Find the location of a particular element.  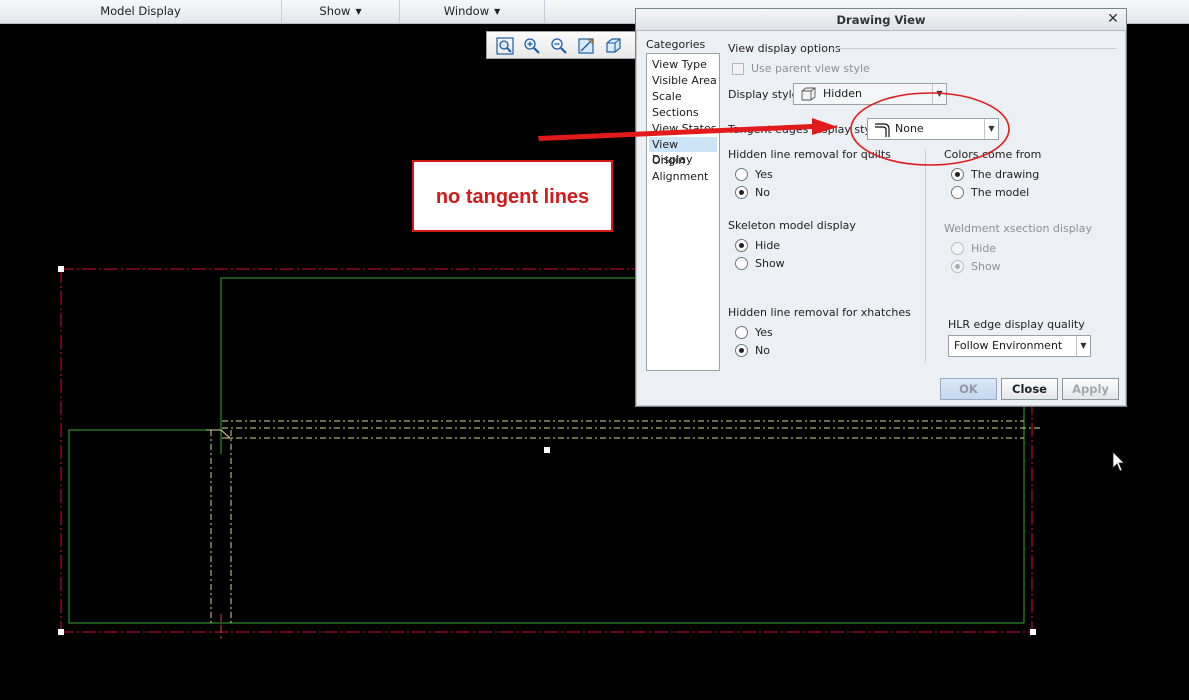

category-view-type: View Type is located at coordinates (683, 64).